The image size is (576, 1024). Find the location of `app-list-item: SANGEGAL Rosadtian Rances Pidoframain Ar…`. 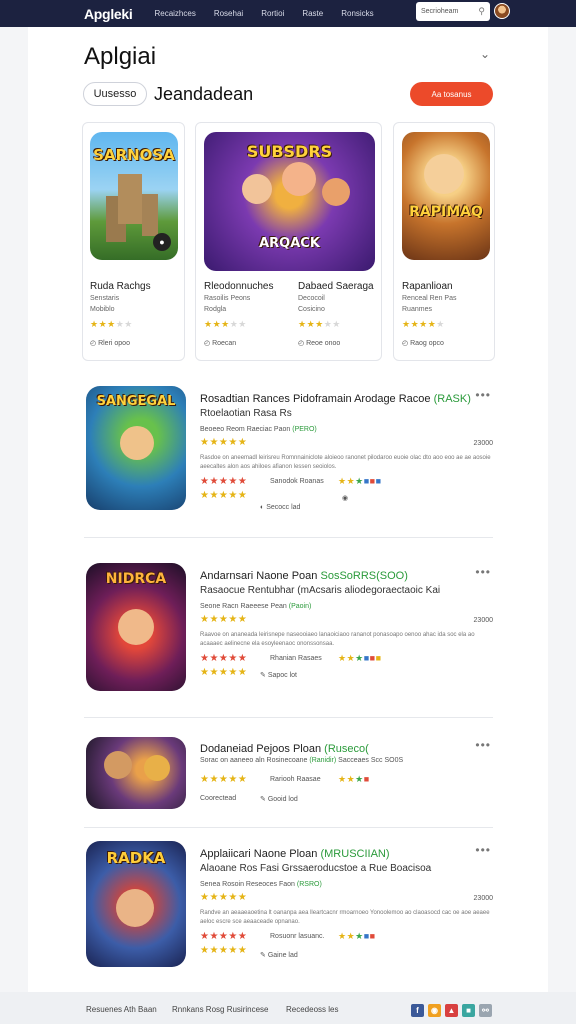

app-list-item: SANGEGAL Rosadtian Rances Pidoframain Ar… is located at coordinates (288, 449).